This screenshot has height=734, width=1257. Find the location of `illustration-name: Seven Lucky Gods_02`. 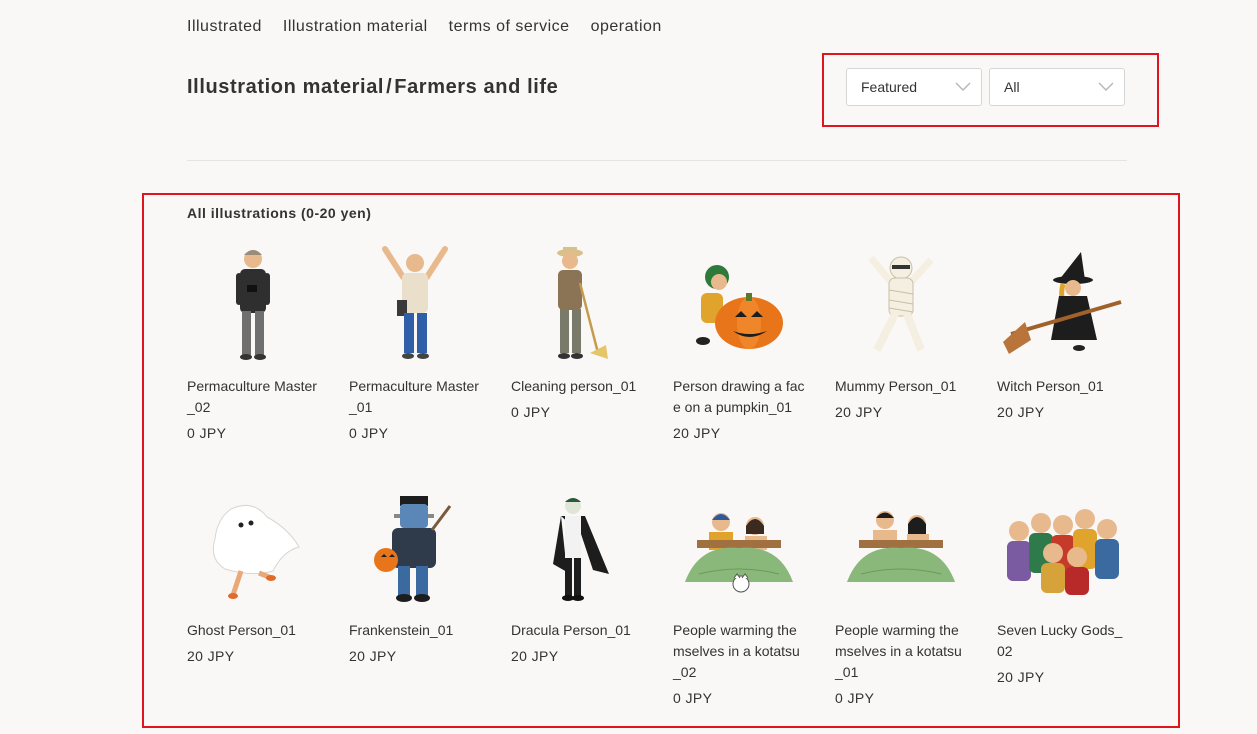

illustration-name: Seven Lucky Gods_02 is located at coordinates (1063, 641).